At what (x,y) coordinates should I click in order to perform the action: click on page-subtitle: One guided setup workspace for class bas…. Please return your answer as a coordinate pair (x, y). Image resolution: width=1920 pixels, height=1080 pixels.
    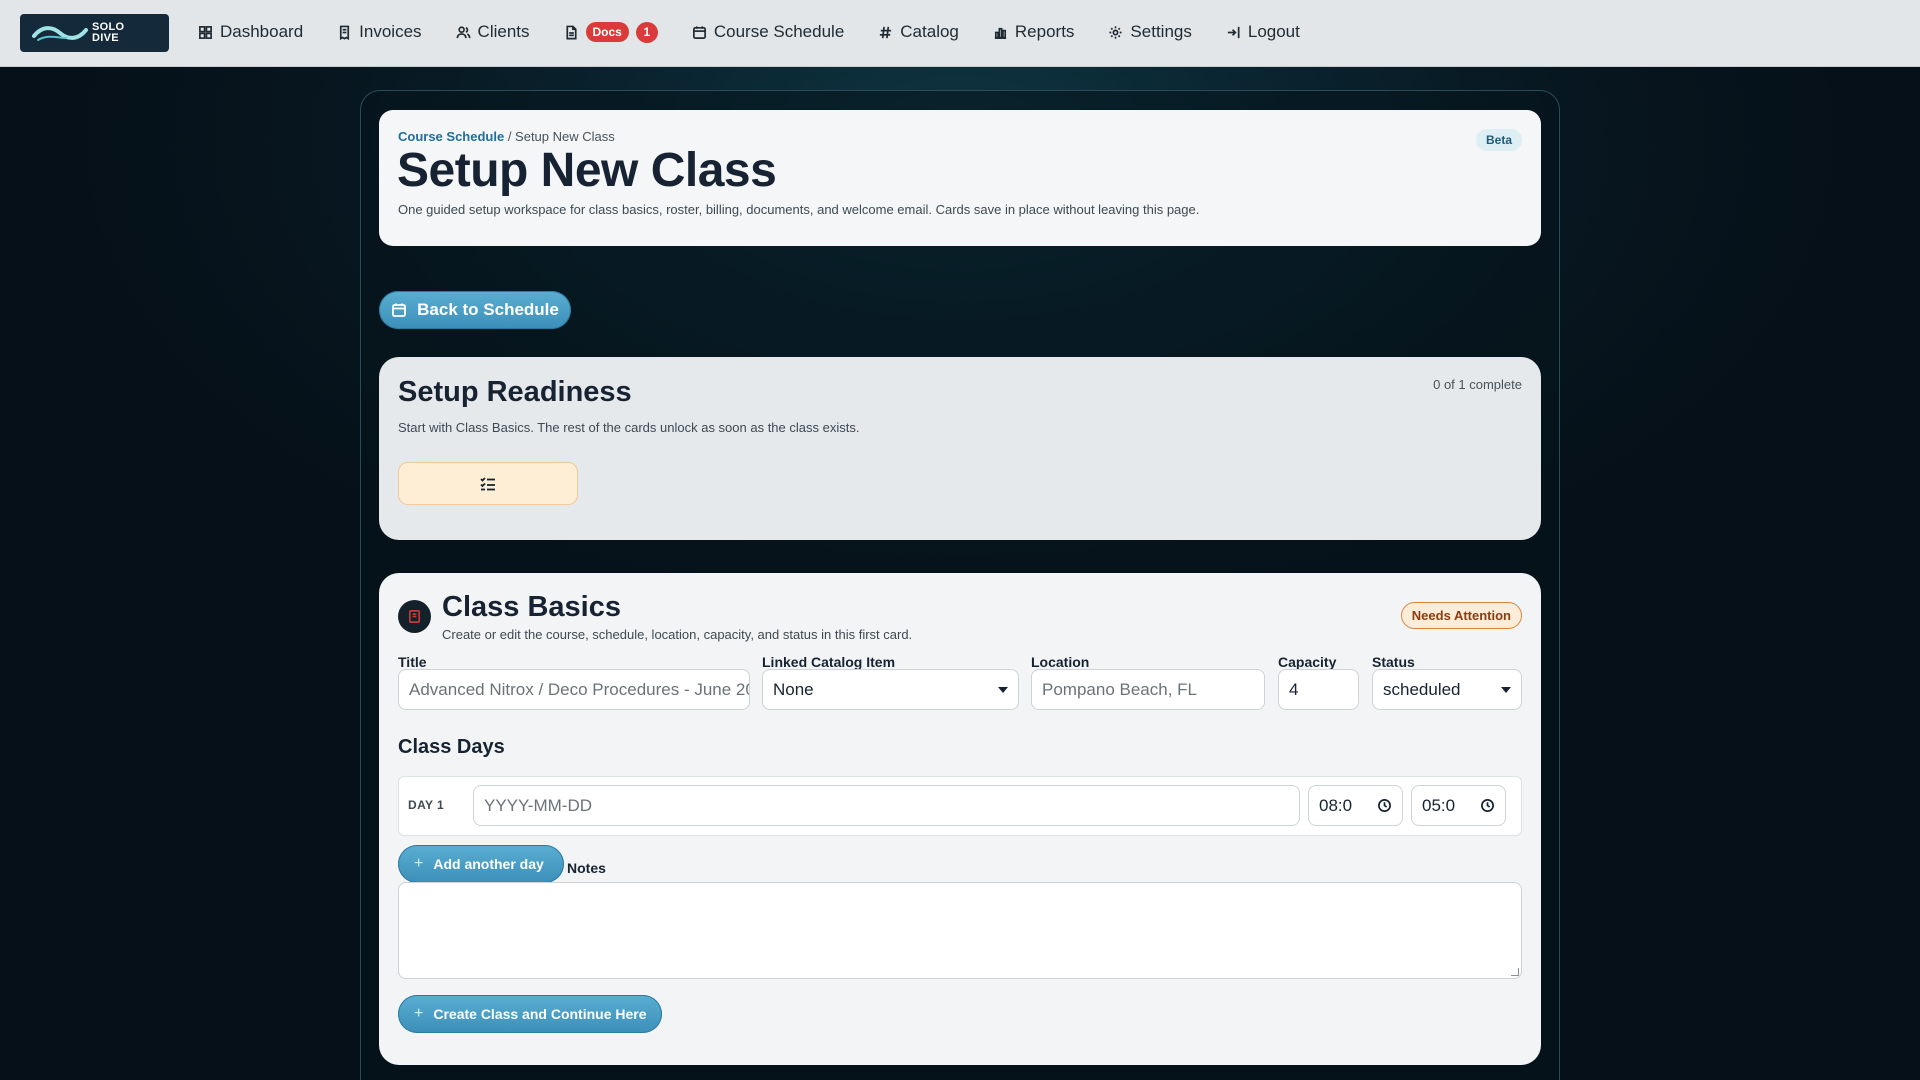
    Looking at the image, I should click on (799, 209).